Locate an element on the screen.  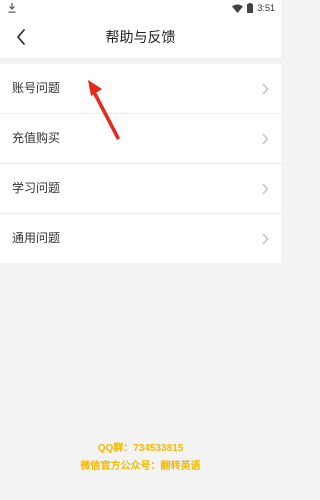
page-title: 帮助与反馈 is located at coordinates (140, 37).